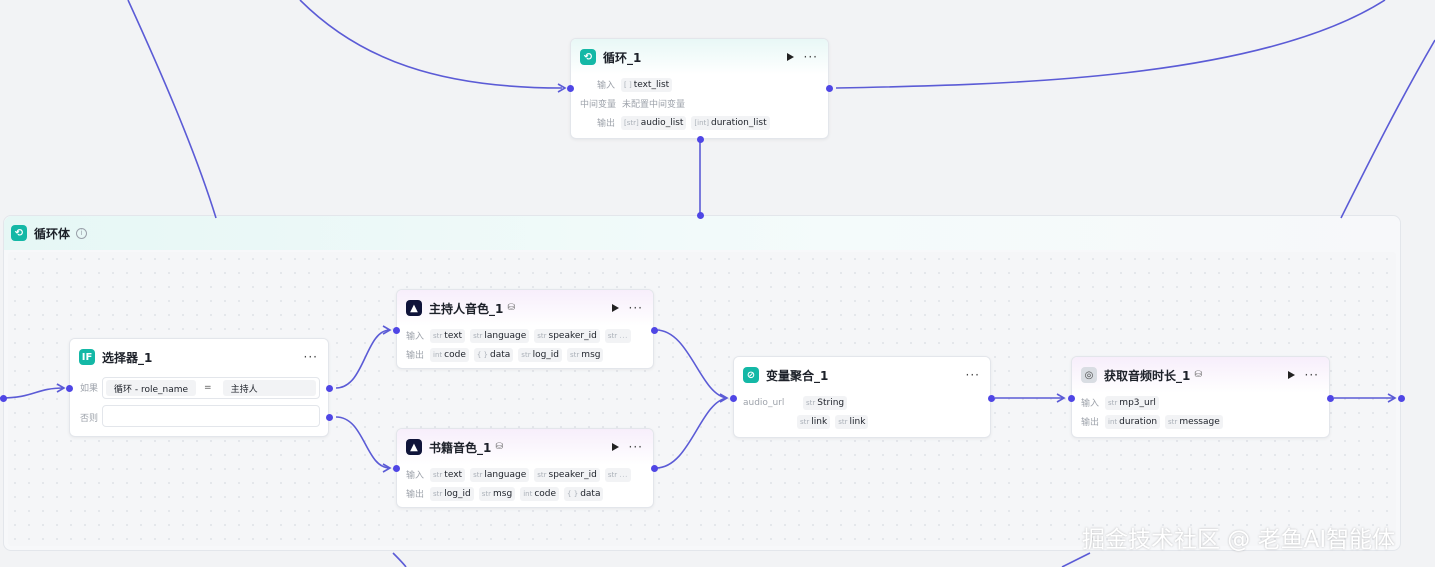 The image size is (1435, 567). I want to click on condition-right: 主持人, so click(269, 388).